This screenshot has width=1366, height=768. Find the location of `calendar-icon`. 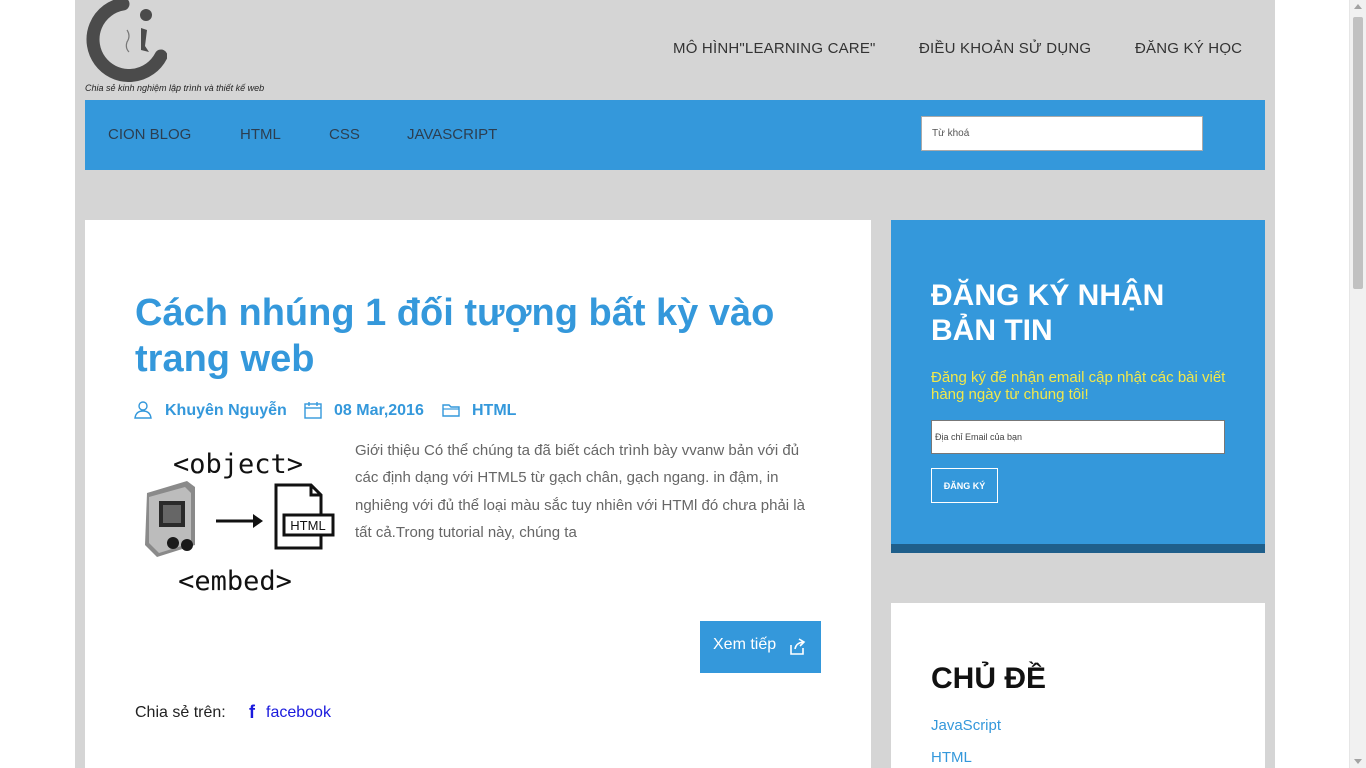

calendar-icon is located at coordinates (313, 410).